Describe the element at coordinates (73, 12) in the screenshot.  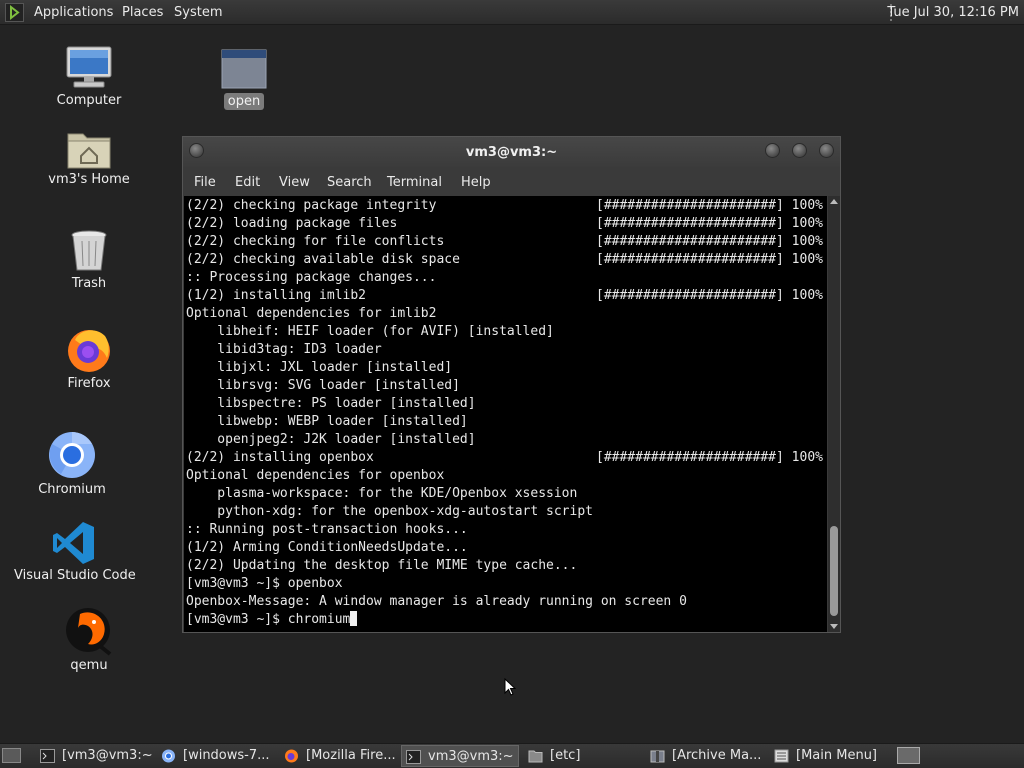
I see `applications-menu: Applications` at that location.